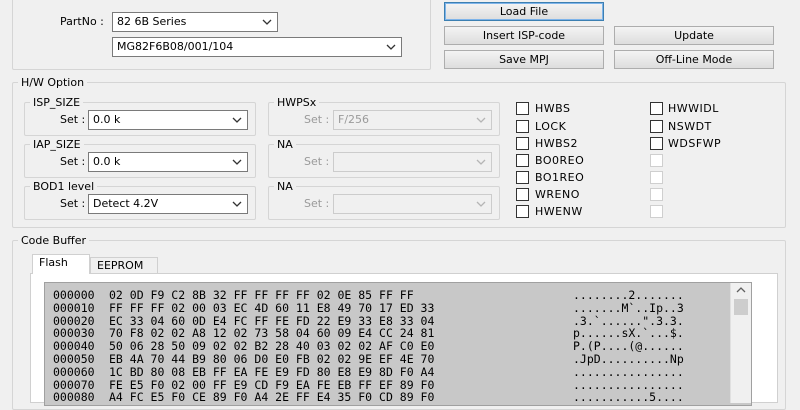 This screenshot has height=410, width=800. Describe the element at coordinates (524, 11) in the screenshot. I see `load-file-button: Load File` at that location.